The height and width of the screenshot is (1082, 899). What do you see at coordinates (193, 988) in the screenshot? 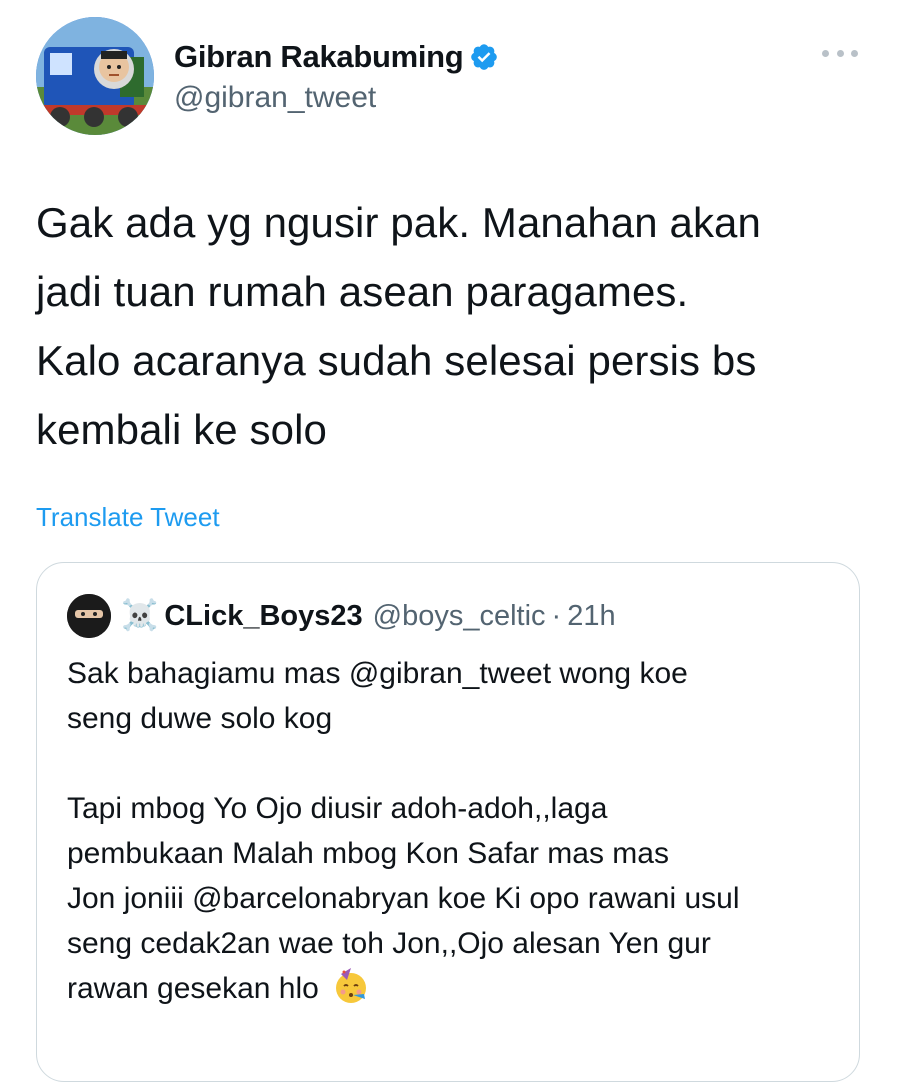
I see `quote-text-line: rawan gesekan hlo` at bounding box center [193, 988].